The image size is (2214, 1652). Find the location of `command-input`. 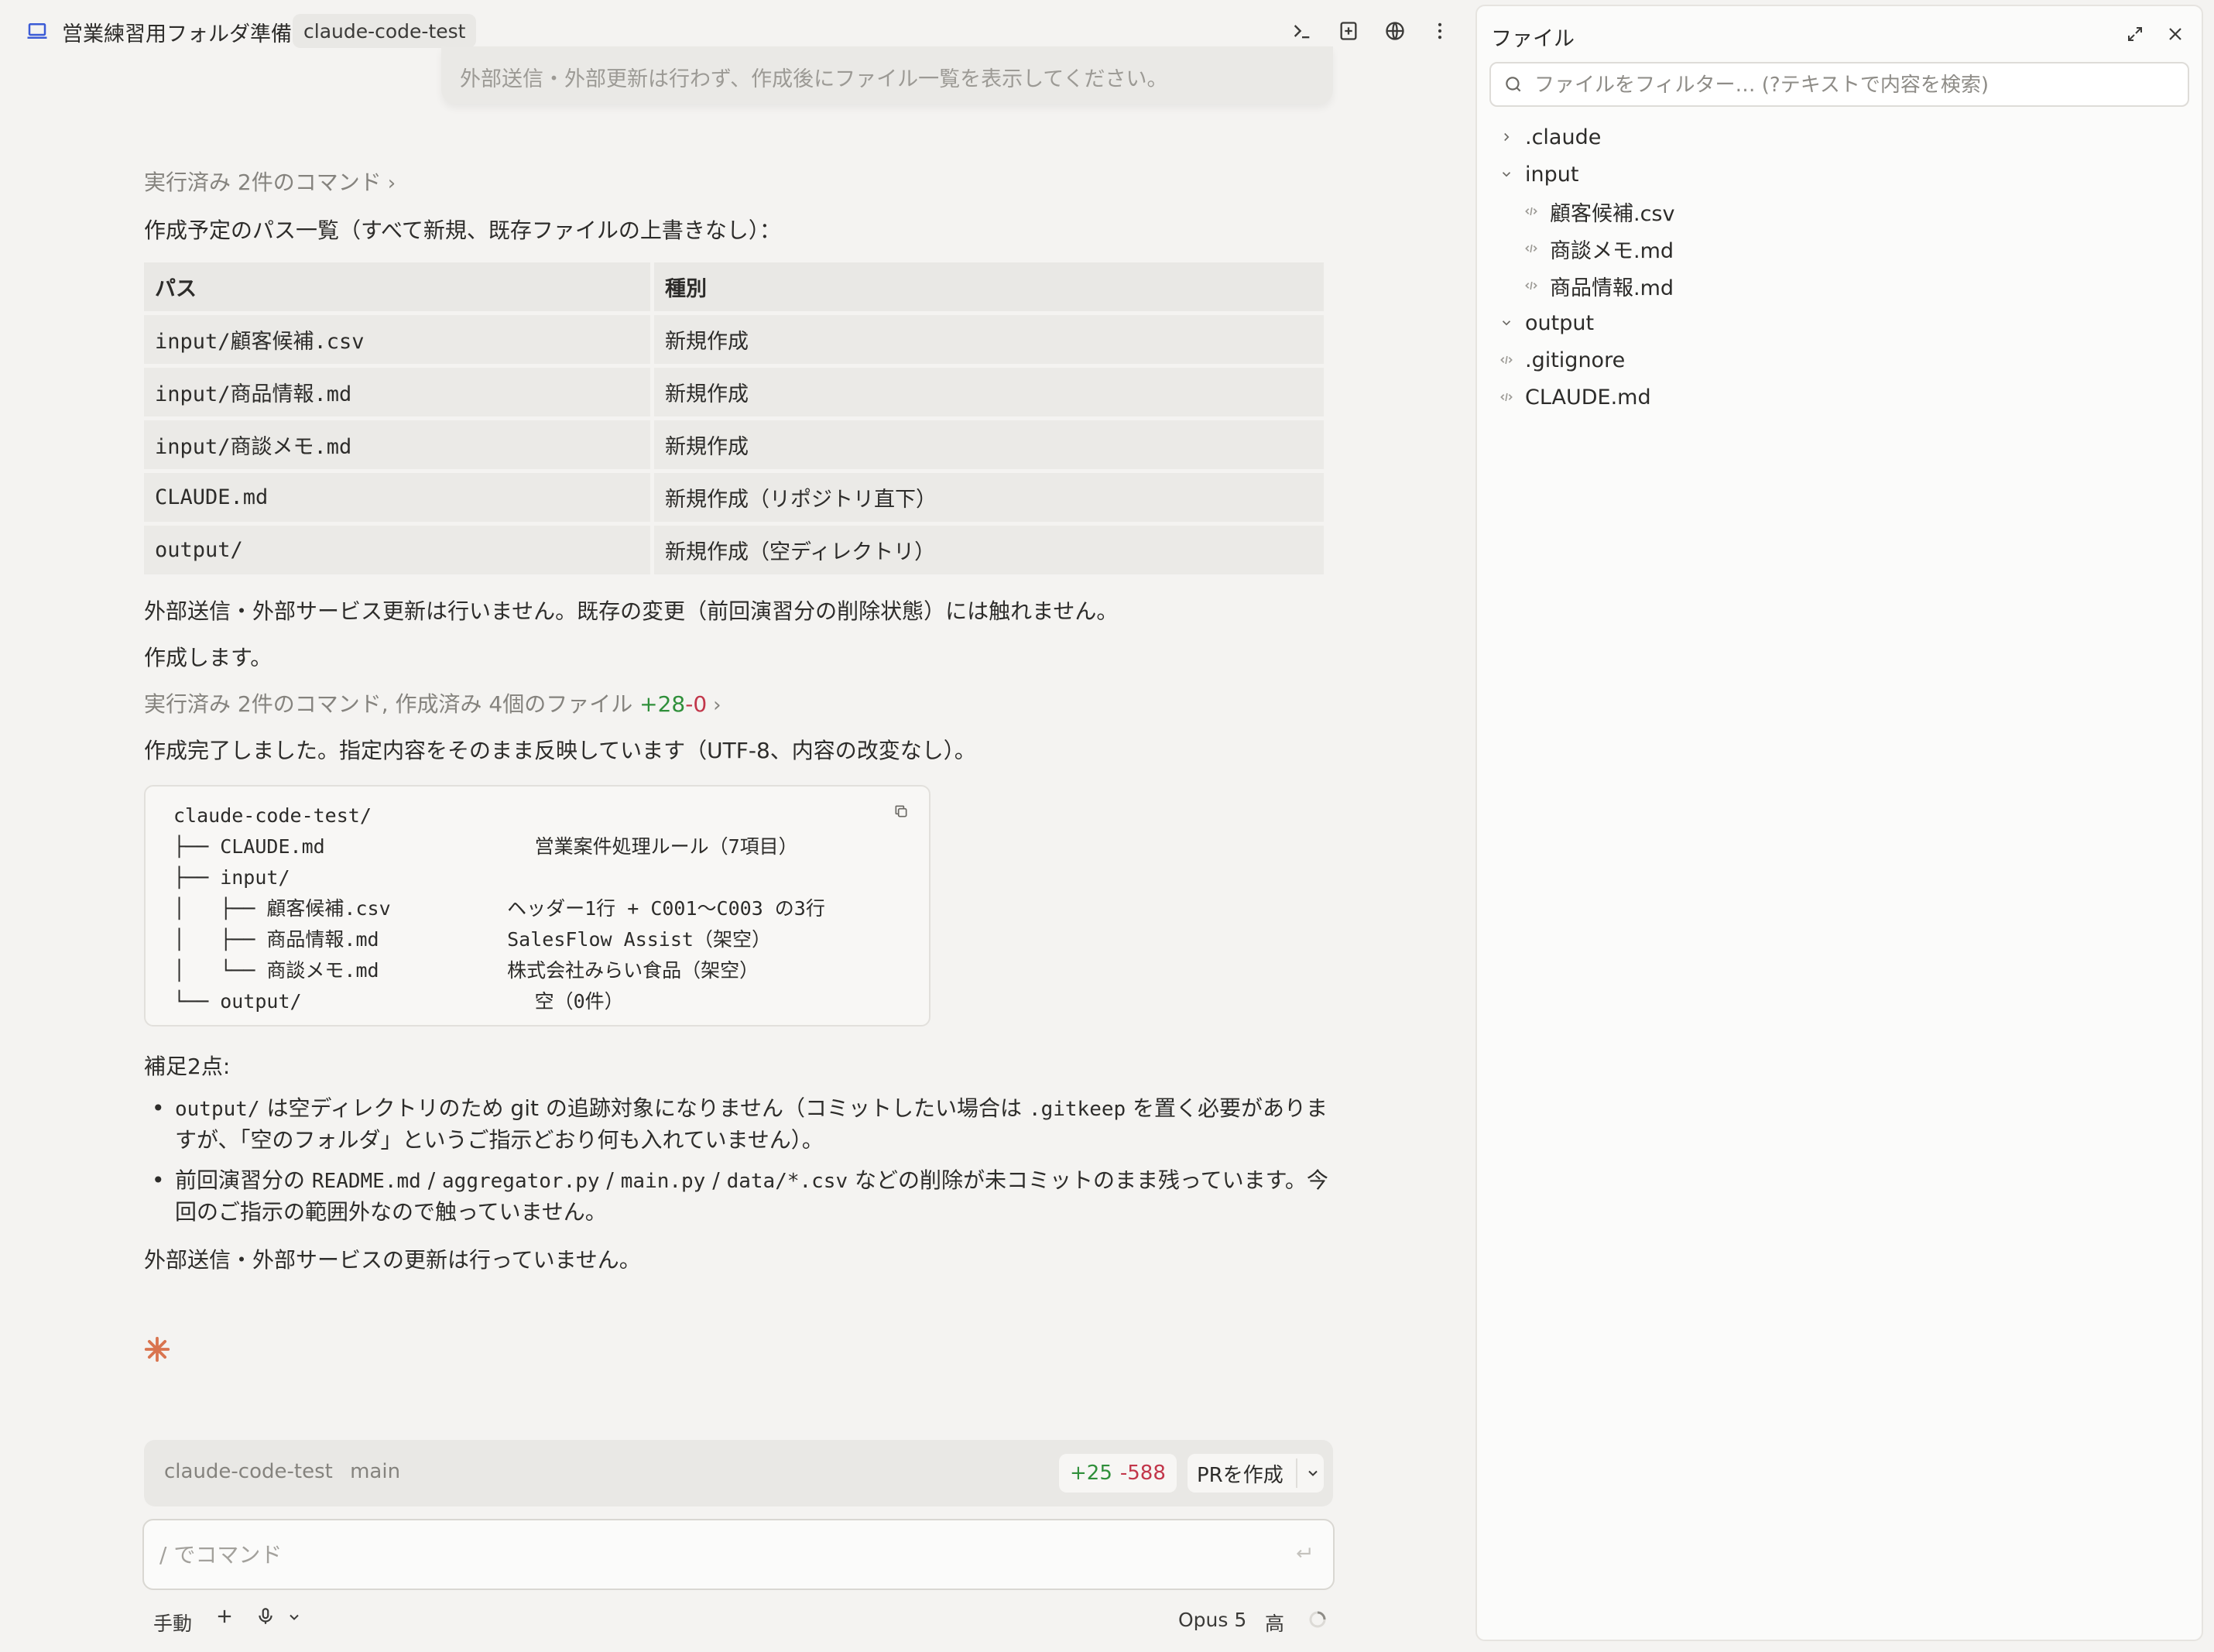

command-input is located at coordinates (716, 1554).